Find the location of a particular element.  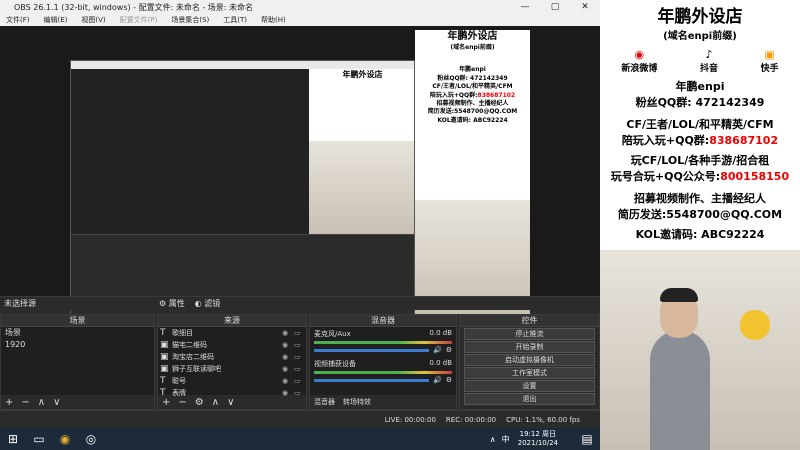

task-view-icon: ▭ is located at coordinates (39, 439).